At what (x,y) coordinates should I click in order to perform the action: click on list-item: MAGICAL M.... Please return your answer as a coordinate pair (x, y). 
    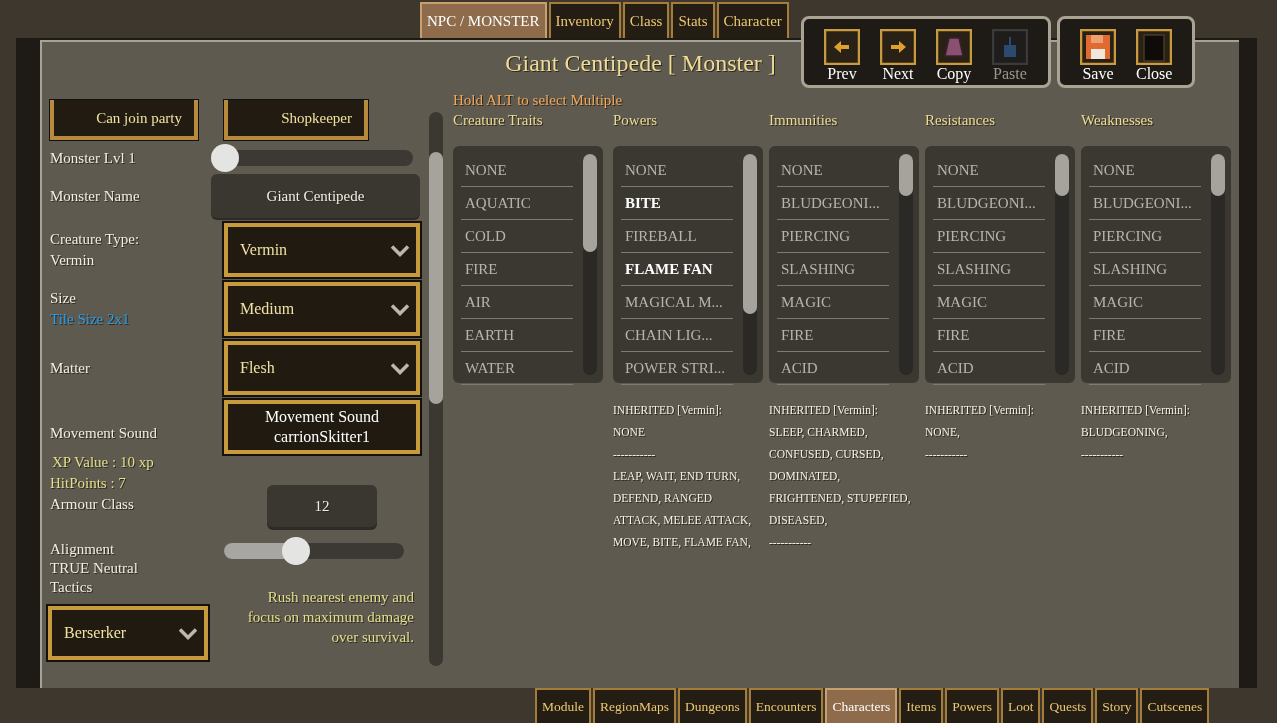
    Looking at the image, I should click on (677, 302).